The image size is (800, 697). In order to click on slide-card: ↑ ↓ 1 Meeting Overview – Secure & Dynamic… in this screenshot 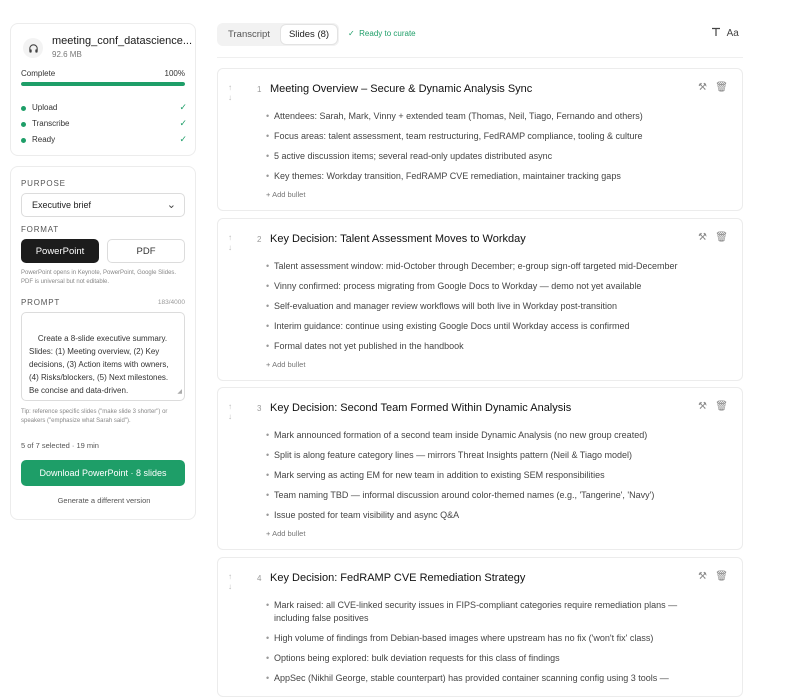, I will do `click(480, 139)`.